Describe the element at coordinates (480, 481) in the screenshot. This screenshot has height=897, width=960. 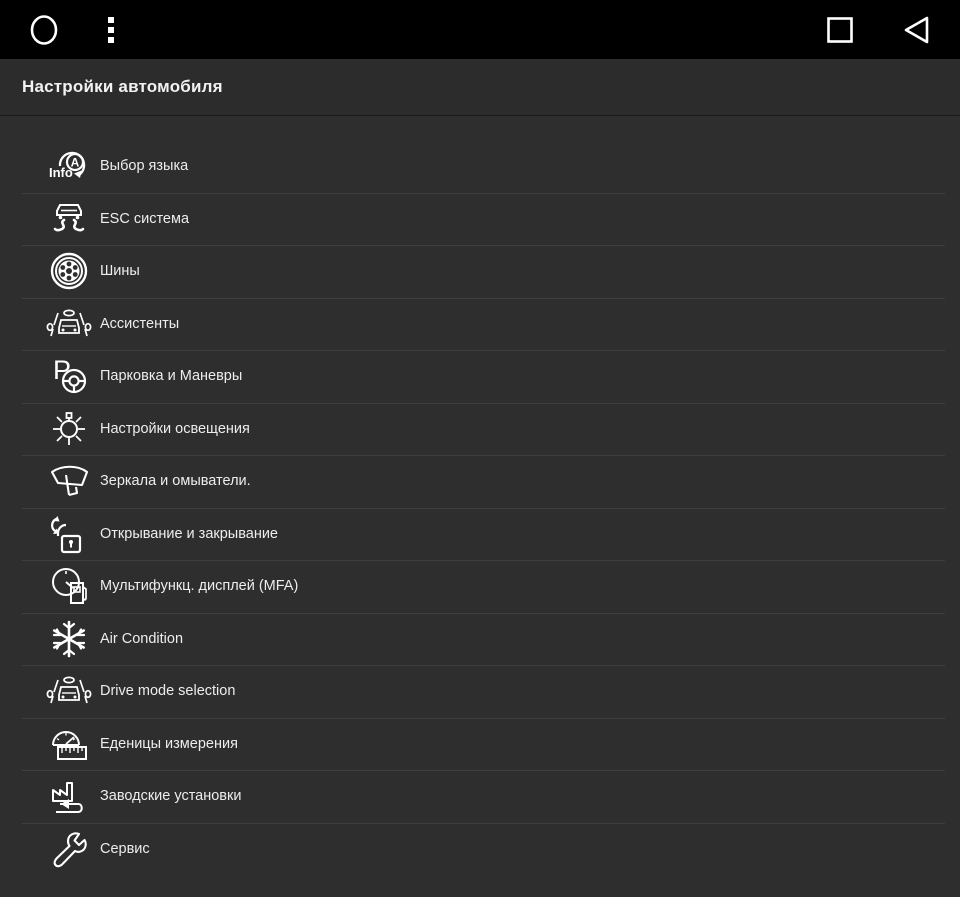
I see `list-item-mirrors: Зеркала и омыватели.` at that location.